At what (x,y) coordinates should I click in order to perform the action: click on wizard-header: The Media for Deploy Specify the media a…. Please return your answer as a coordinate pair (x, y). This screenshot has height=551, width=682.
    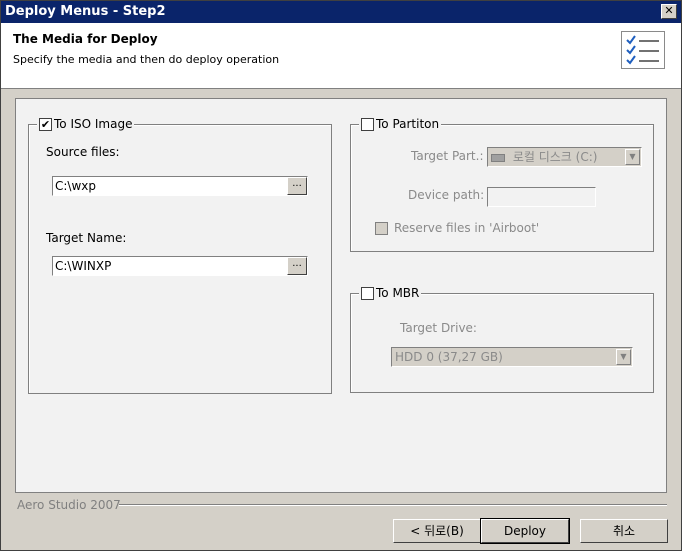
    Looking at the image, I should click on (341, 56).